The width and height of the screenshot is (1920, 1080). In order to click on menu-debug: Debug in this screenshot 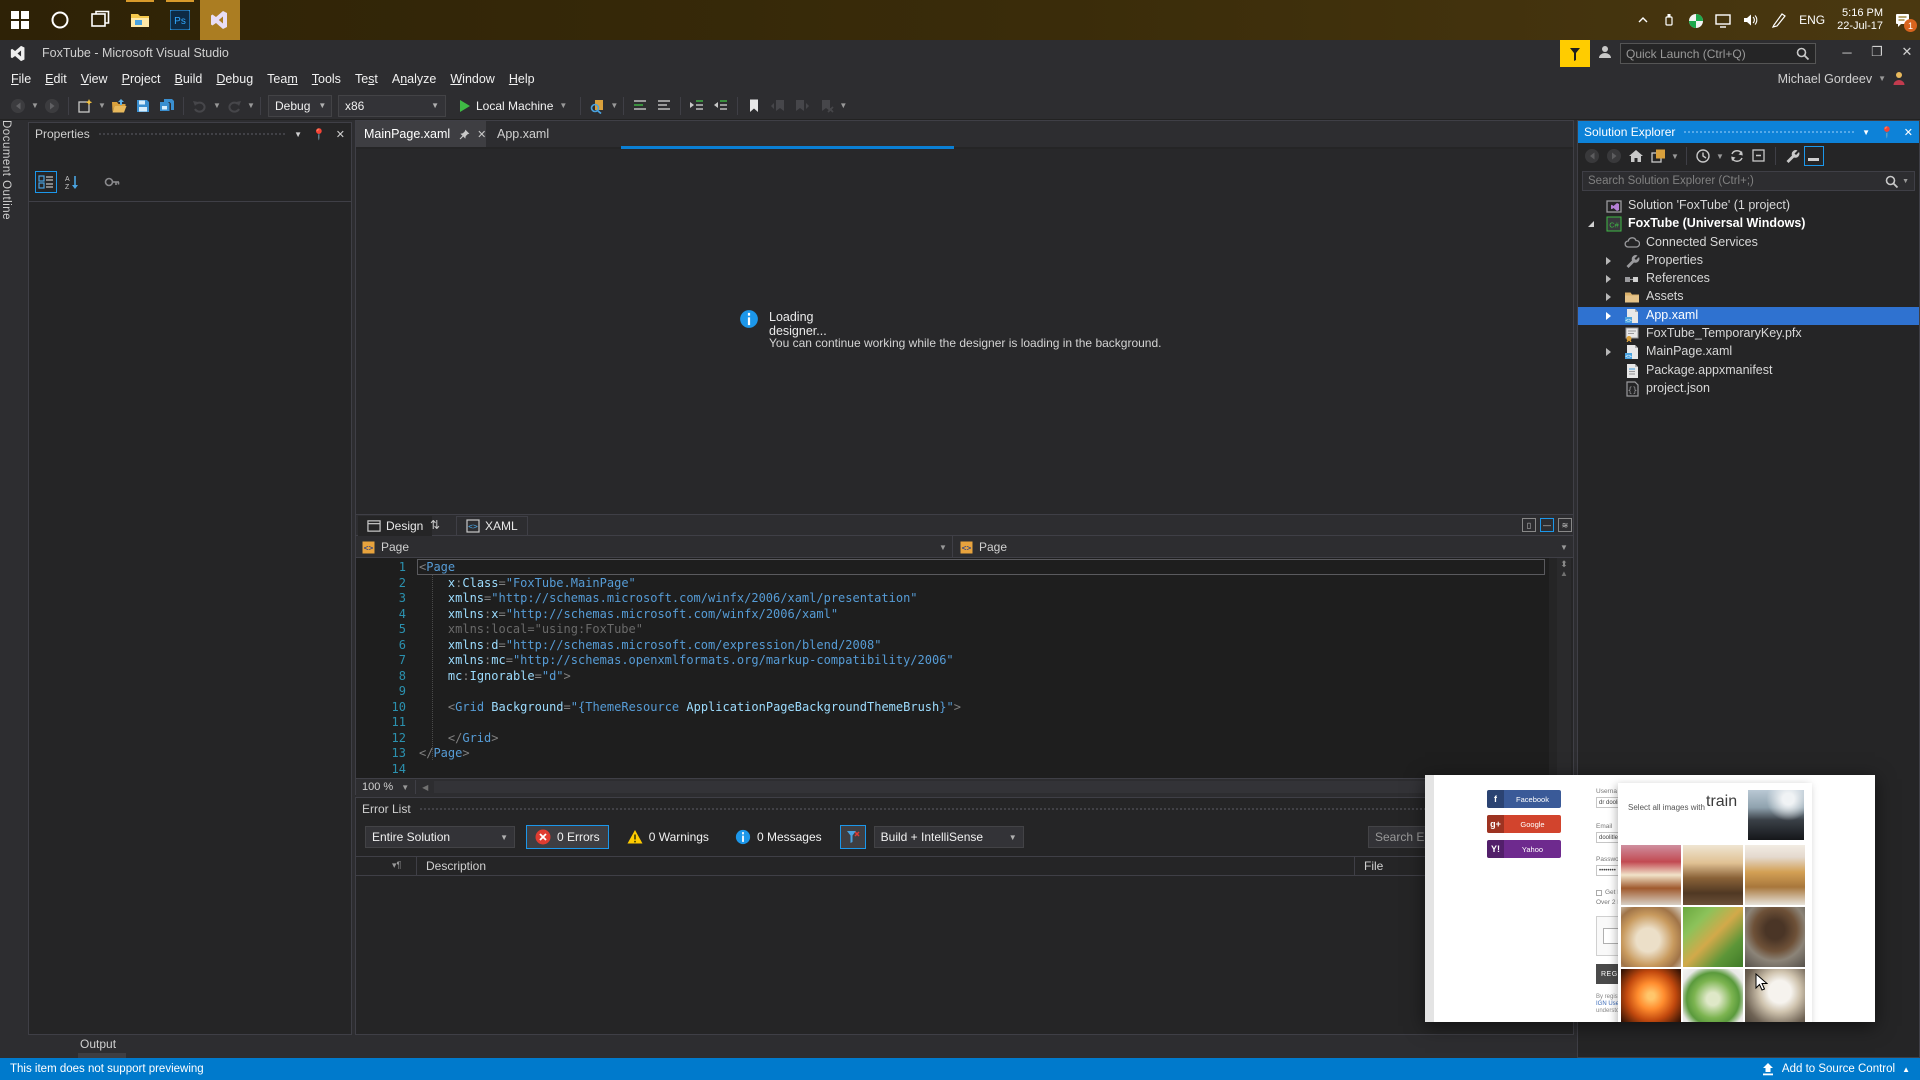, I will do `click(234, 79)`.